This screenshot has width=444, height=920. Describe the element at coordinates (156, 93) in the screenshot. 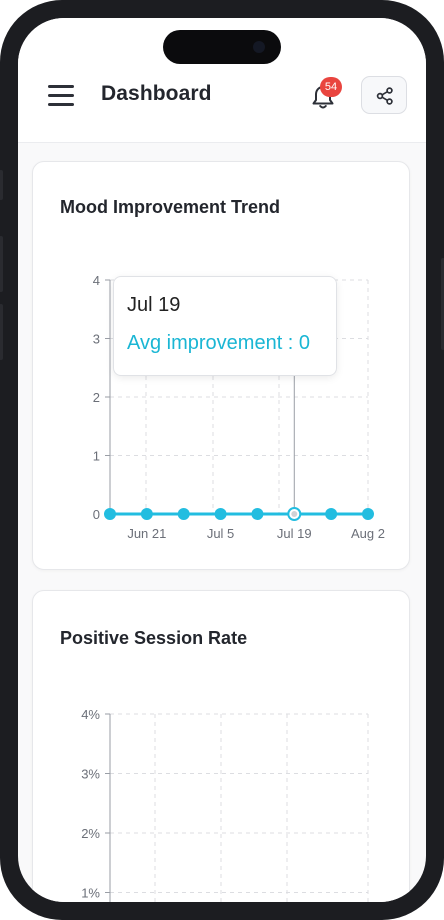

I see `page-title: Dashboard` at that location.